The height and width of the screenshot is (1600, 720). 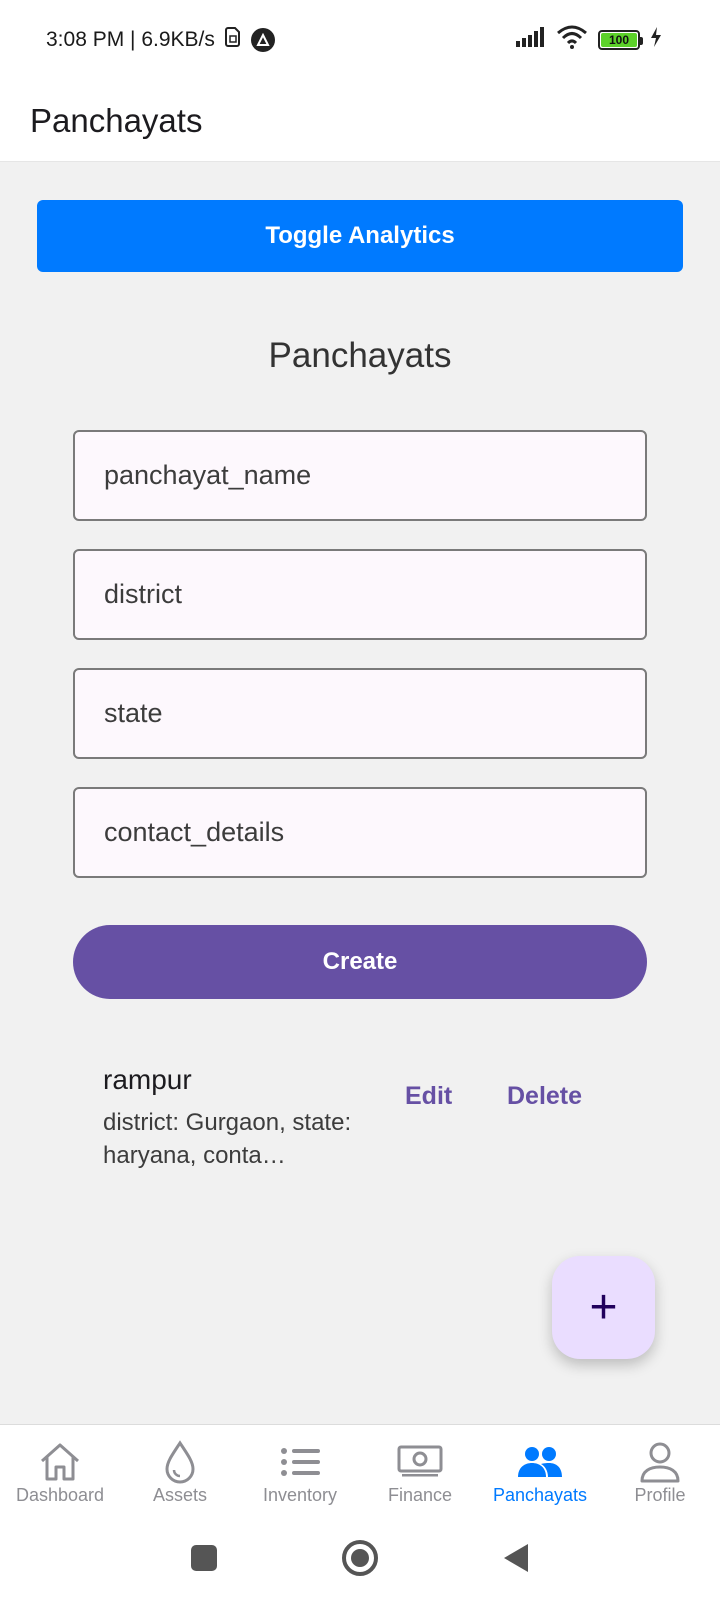 What do you see at coordinates (300, 1462) in the screenshot?
I see `list-icon` at bounding box center [300, 1462].